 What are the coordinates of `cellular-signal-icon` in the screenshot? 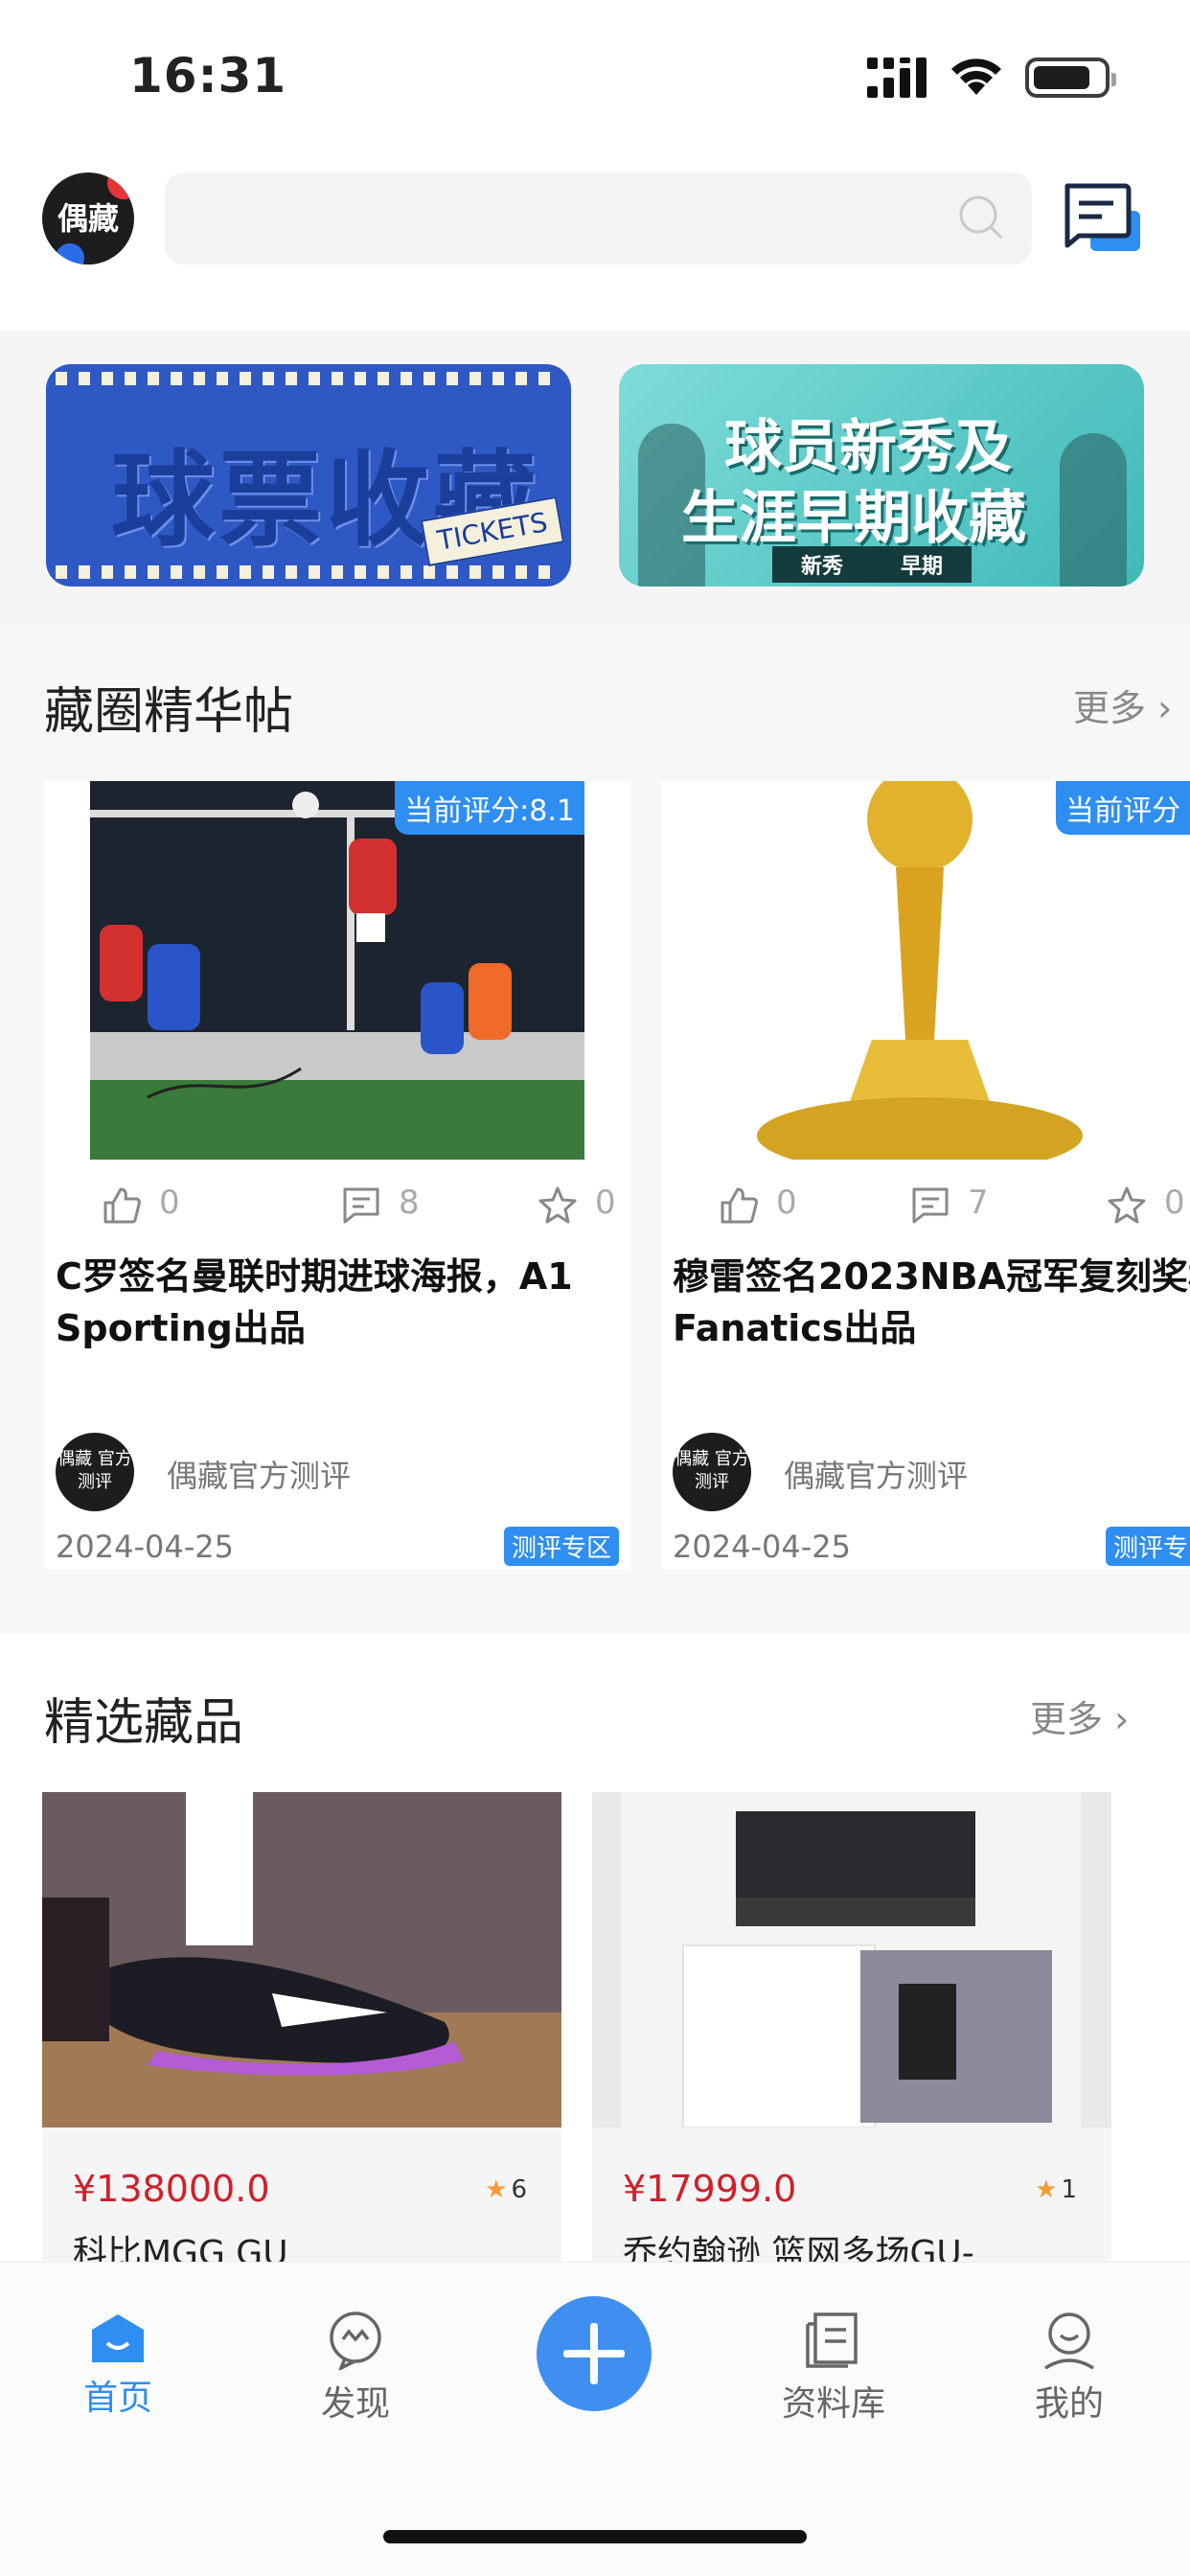 It's located at (897, 78).